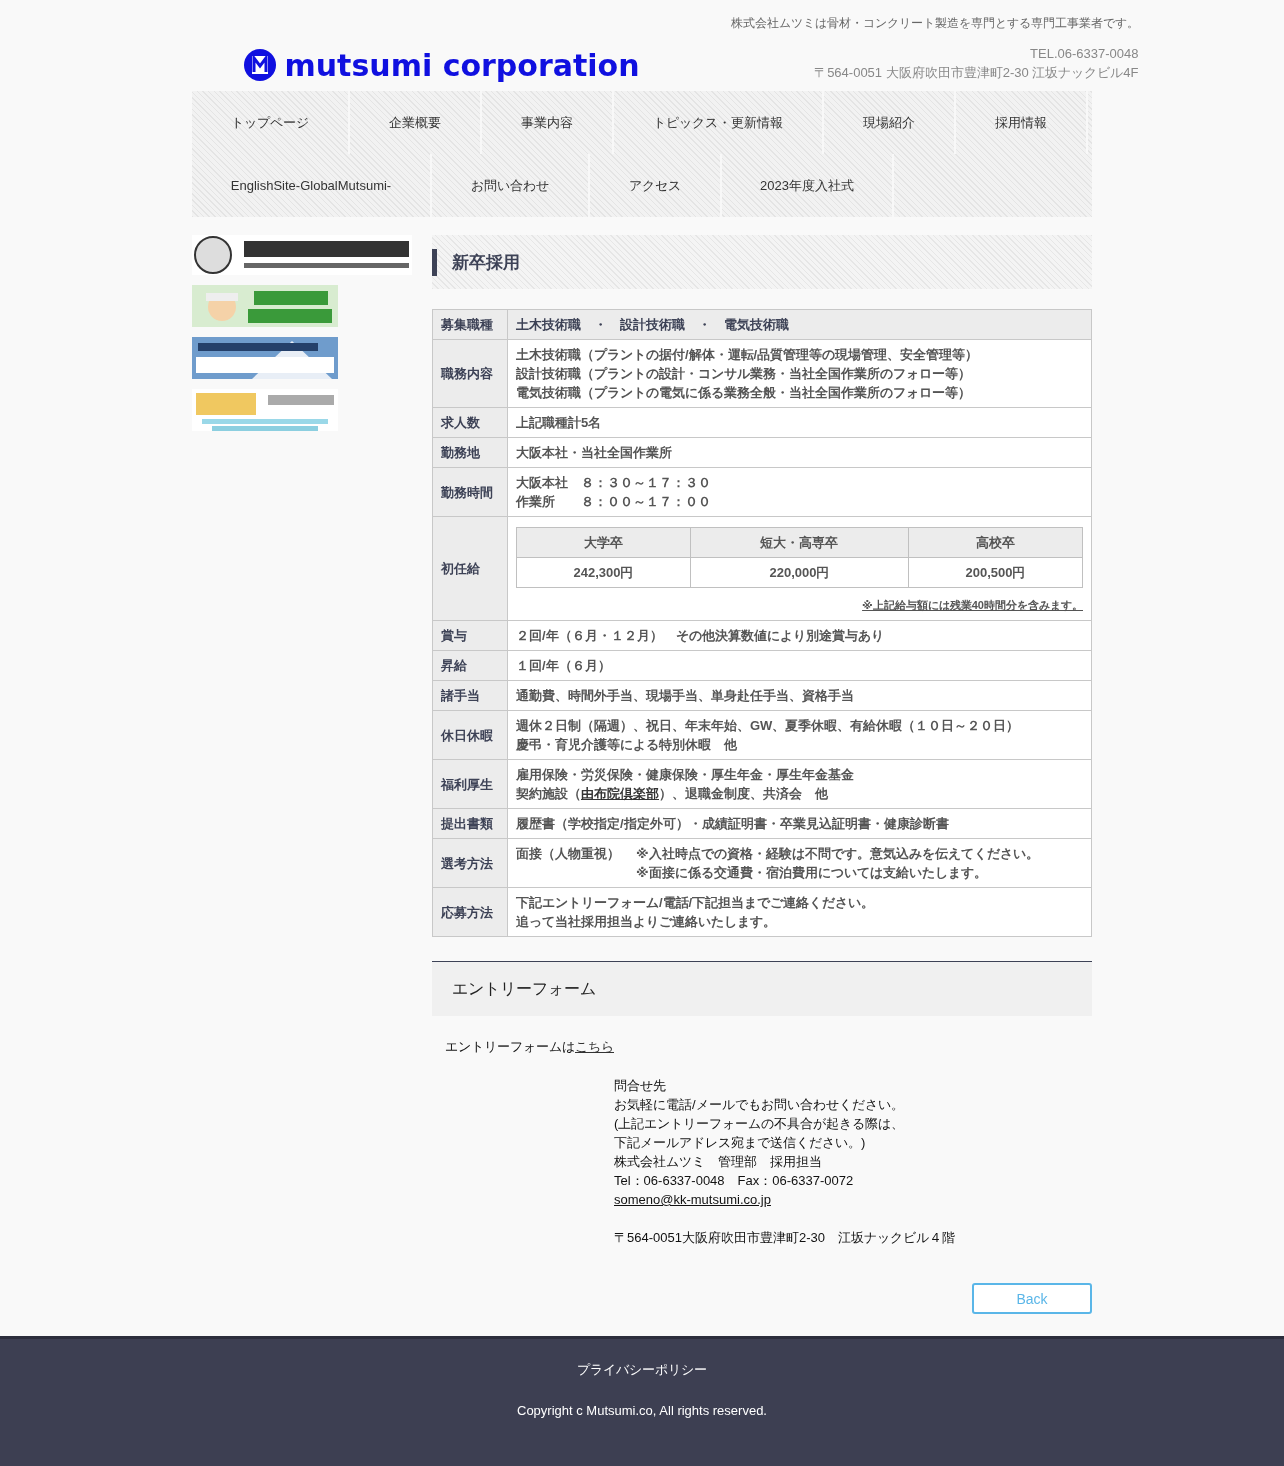 This screenshot has width=1284, height=1466. What do you see at coordinates (685, 696) in the screenshot?
I see `cell-text: 通勤費、時間外手当、現場手当、単身赴任手当、資格手当` at bounding box center [685, 696].